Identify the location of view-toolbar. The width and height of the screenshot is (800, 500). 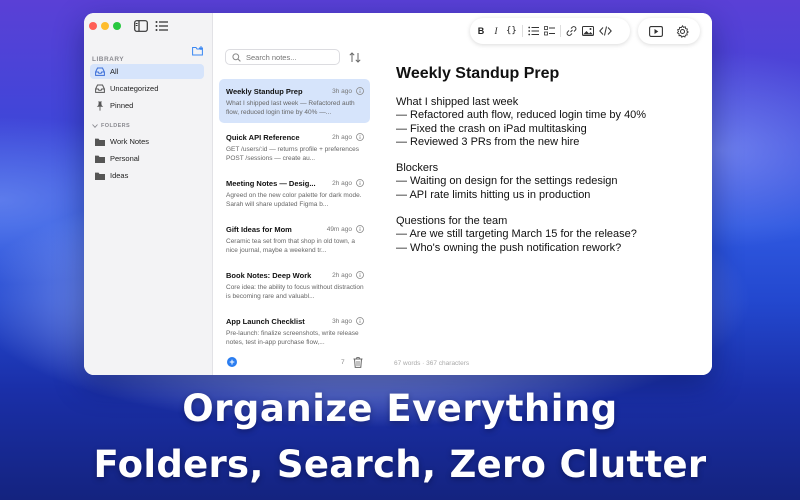
(669, 31).